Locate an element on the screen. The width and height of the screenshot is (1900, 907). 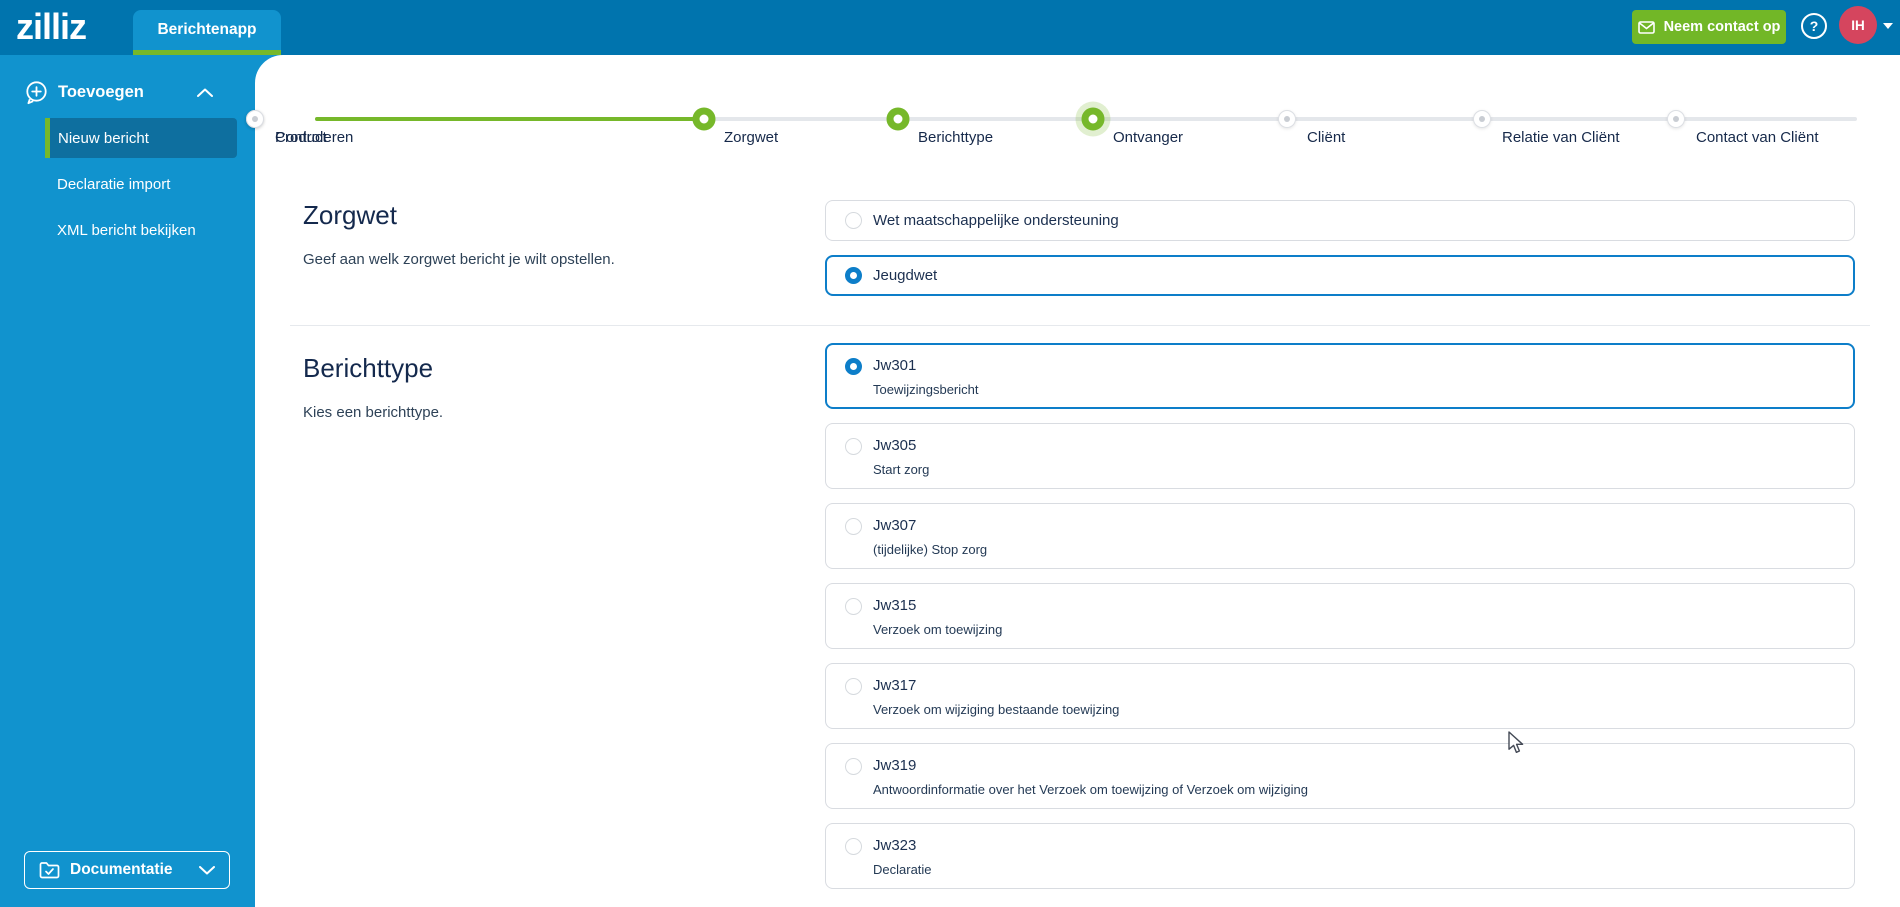
sidebar-item-label: XML bericht bekijken is located at coordinates (126, 230).